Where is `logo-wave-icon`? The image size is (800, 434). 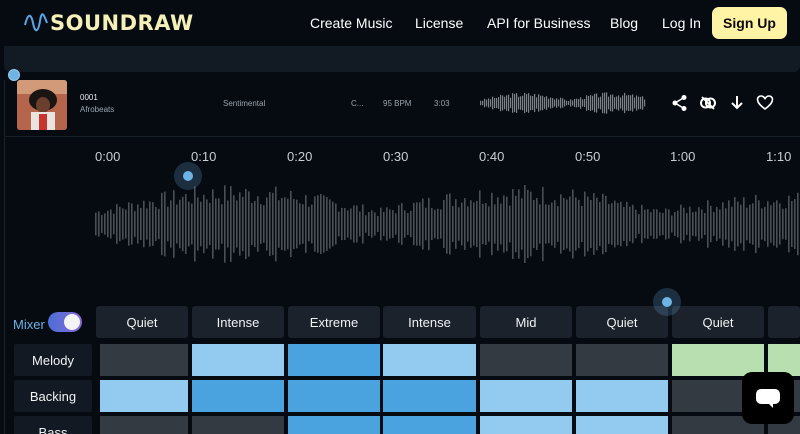
logo-wave-icon is located at coordinates (36, 22).